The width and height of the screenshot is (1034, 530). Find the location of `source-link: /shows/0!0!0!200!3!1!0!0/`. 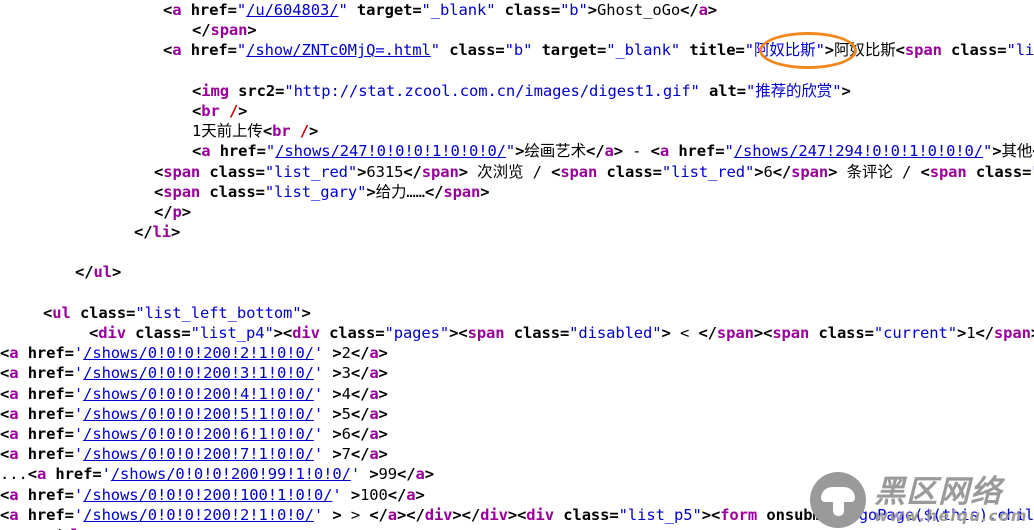

source-link: /shows/0!0!0!200!3!1!0!0/ is located at coordinates (198, 373).